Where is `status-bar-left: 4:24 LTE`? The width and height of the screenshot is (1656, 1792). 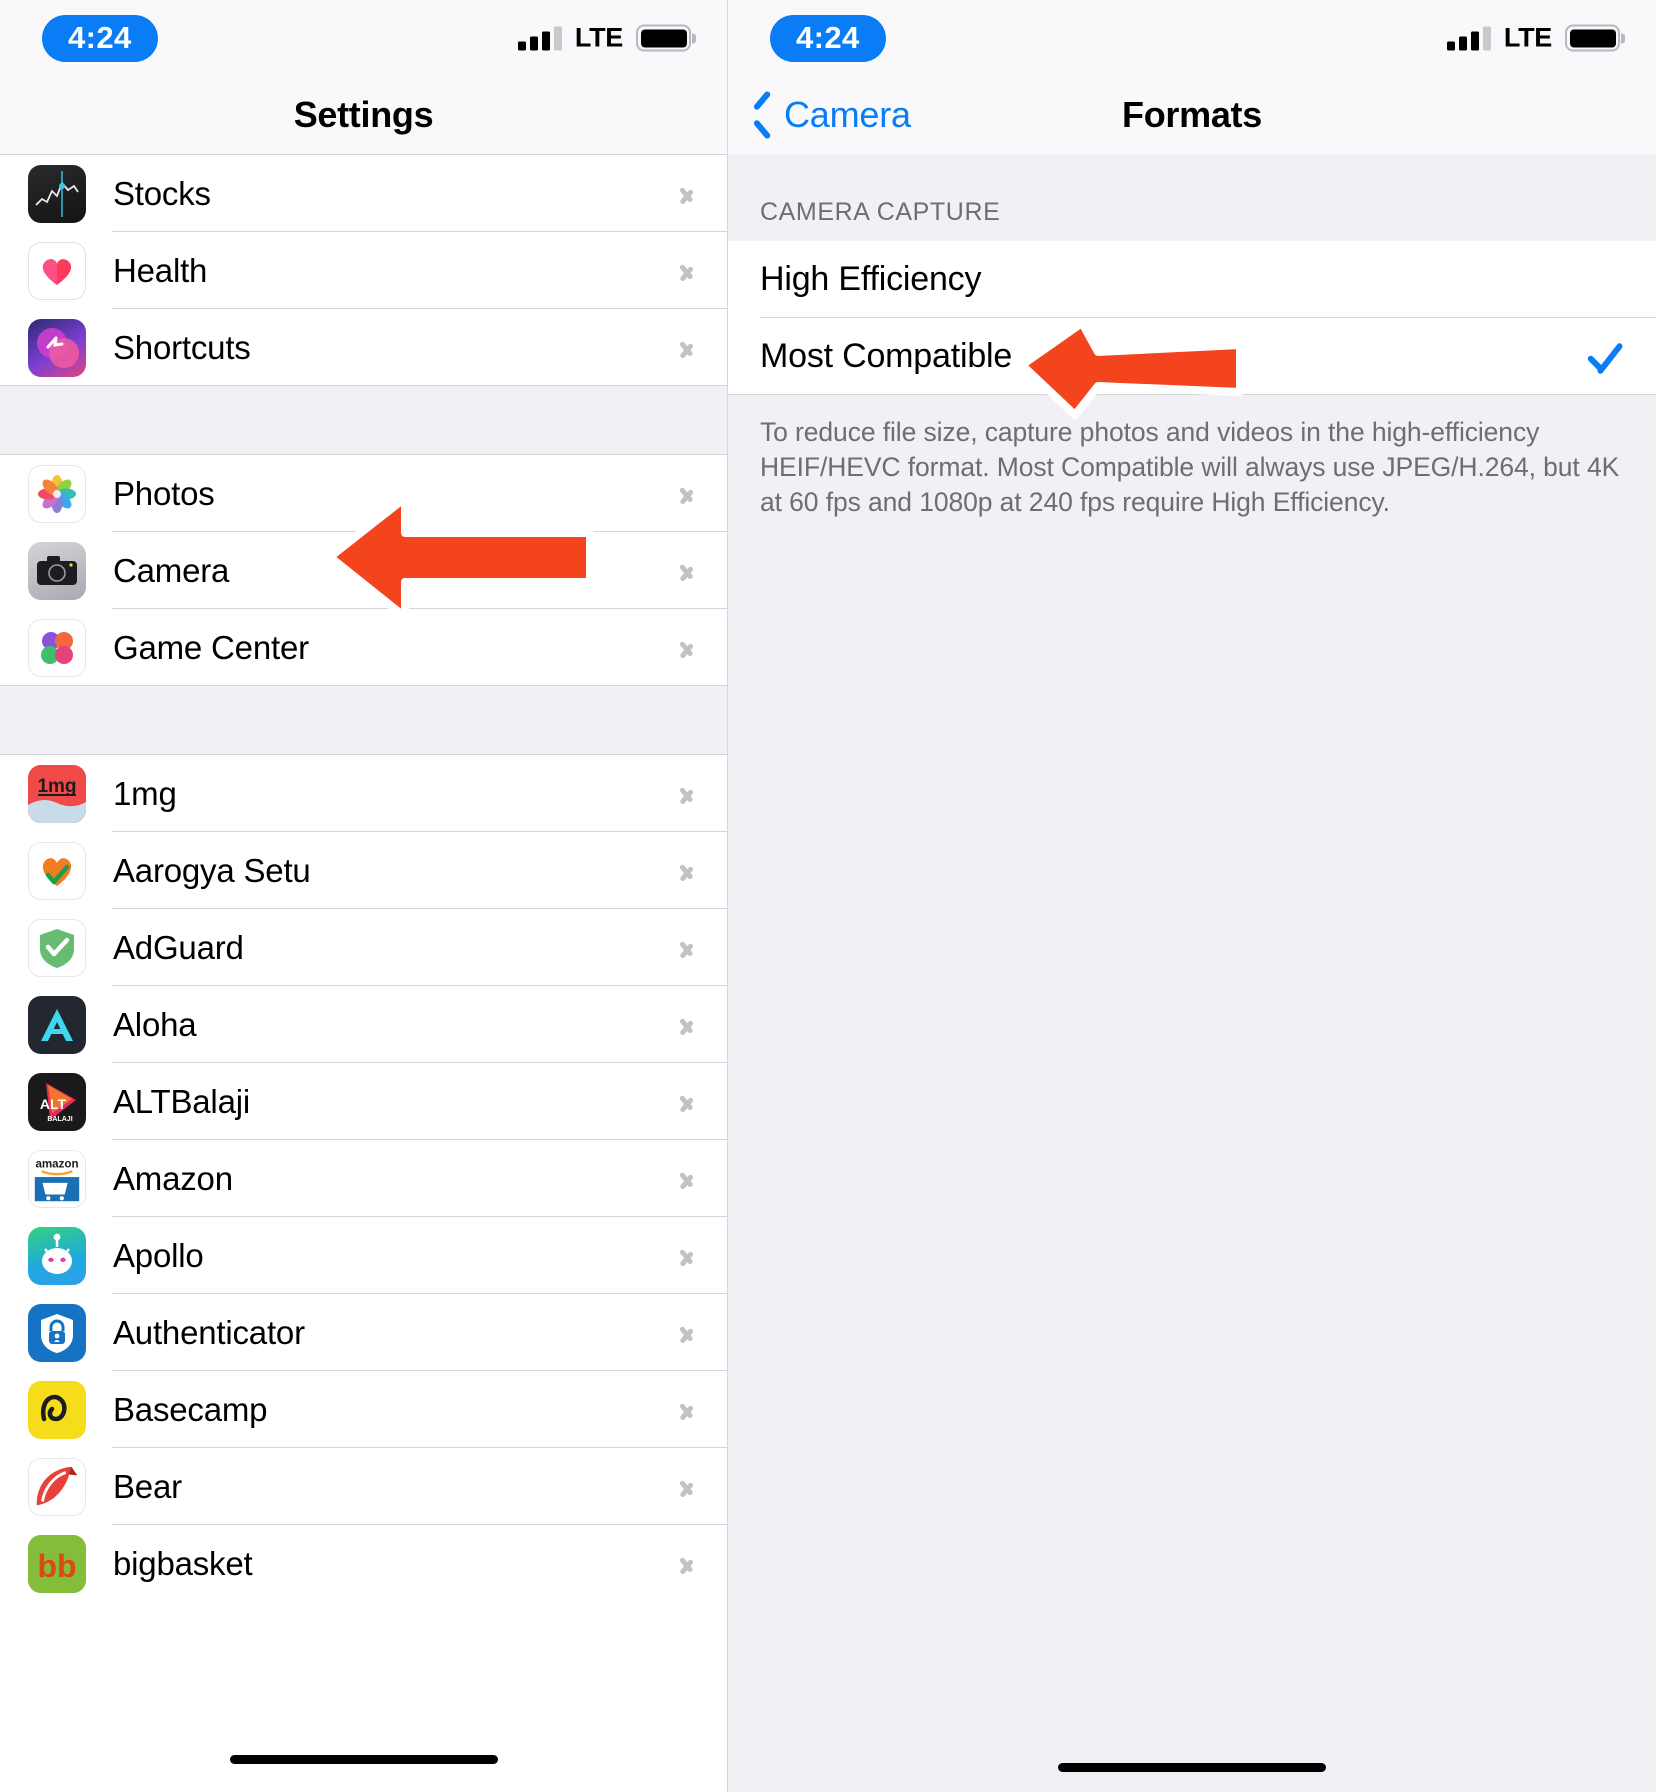 status-bar-left: 4:24 LTE is located at coordinates (363, 38).